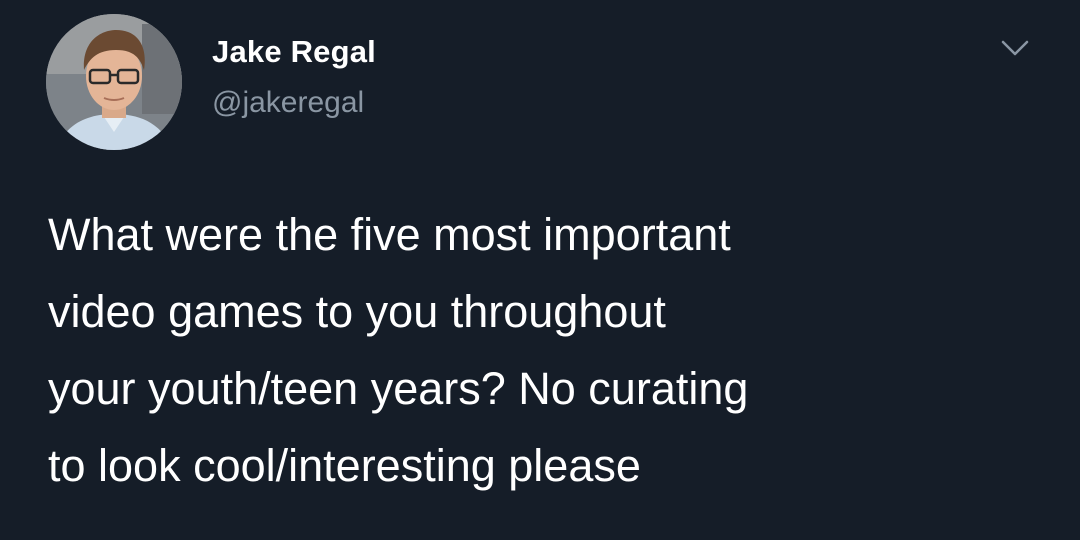 The image size is (1080, 540). Describe the element at coordinates (288, 103) in the screenshot. I see `author-handle: @jakeregal` at that location.